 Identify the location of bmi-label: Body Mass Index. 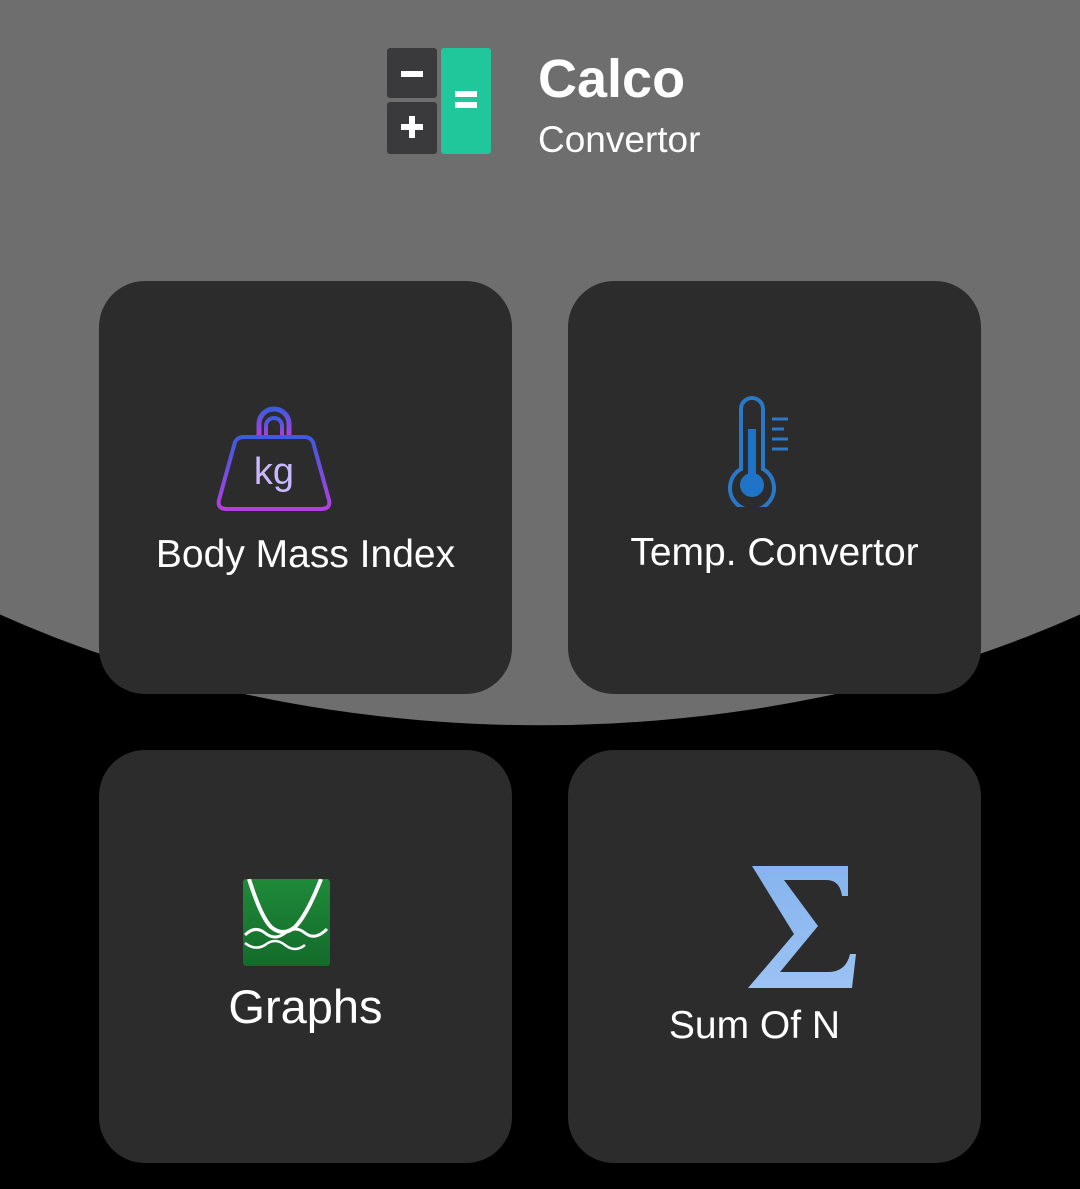
(305, 554).